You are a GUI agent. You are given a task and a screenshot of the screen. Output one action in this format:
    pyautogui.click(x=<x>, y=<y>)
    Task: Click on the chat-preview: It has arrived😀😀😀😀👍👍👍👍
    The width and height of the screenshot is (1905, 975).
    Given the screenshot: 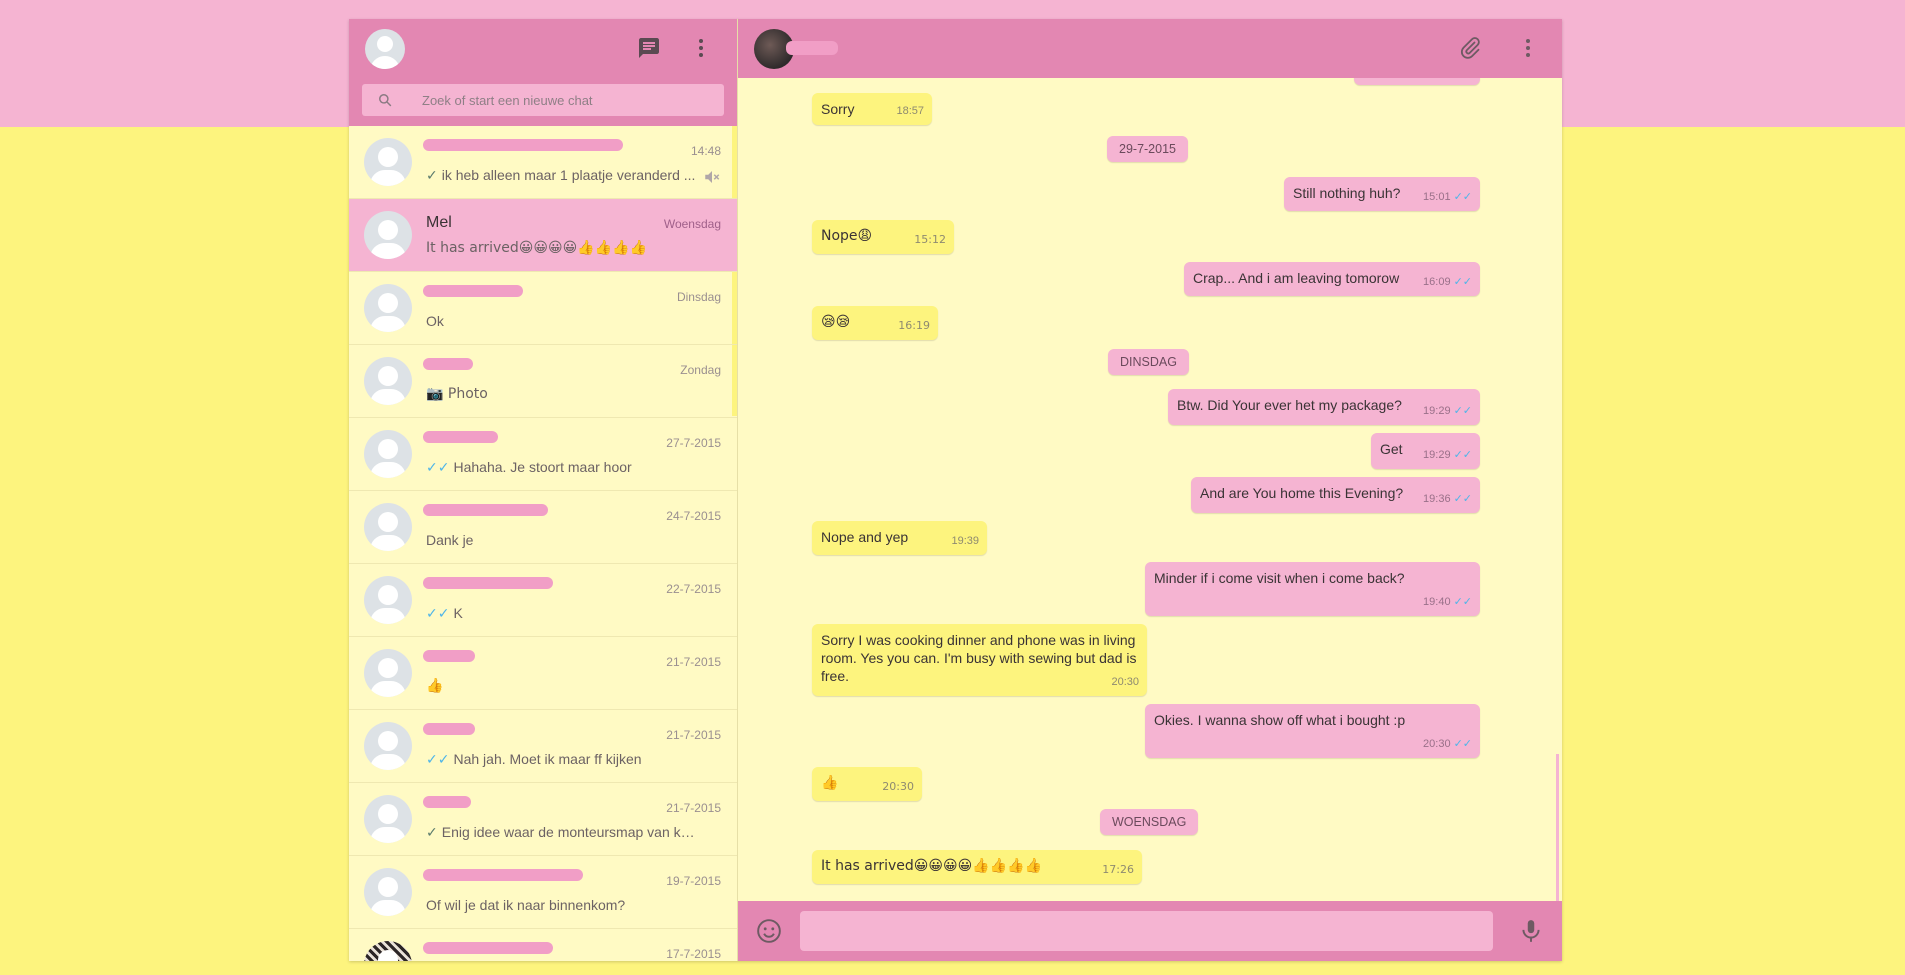 What is the action you would take?
    pyautogui.click(x=536, y=248)
    